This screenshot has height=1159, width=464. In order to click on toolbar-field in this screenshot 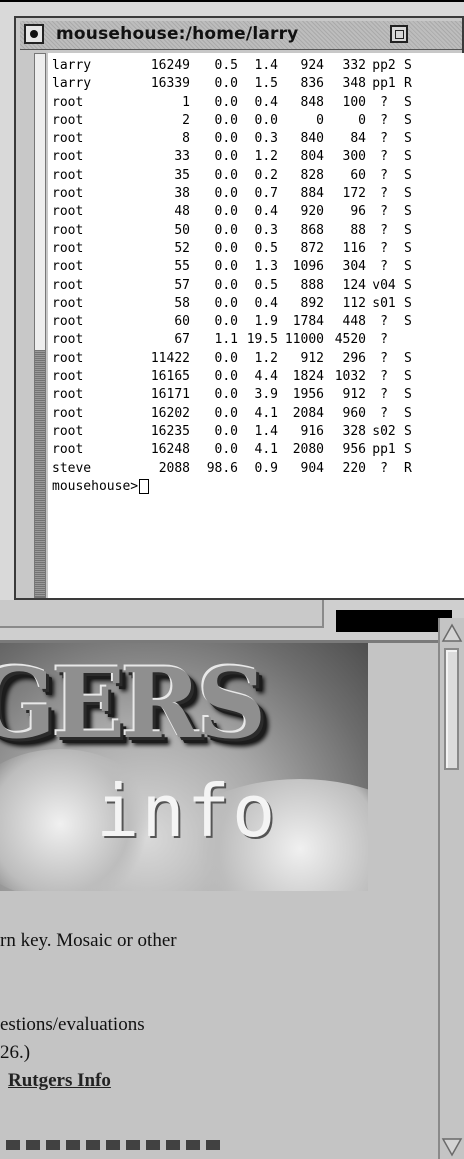, I will do `click(162, 614)`.